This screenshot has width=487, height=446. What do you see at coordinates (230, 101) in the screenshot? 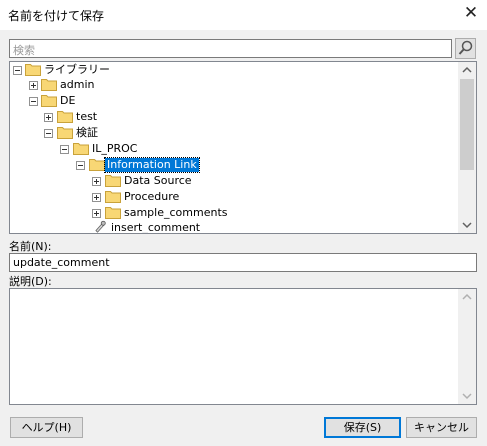
I see `tree-item-de: DE` at bounding box center [230, 101].